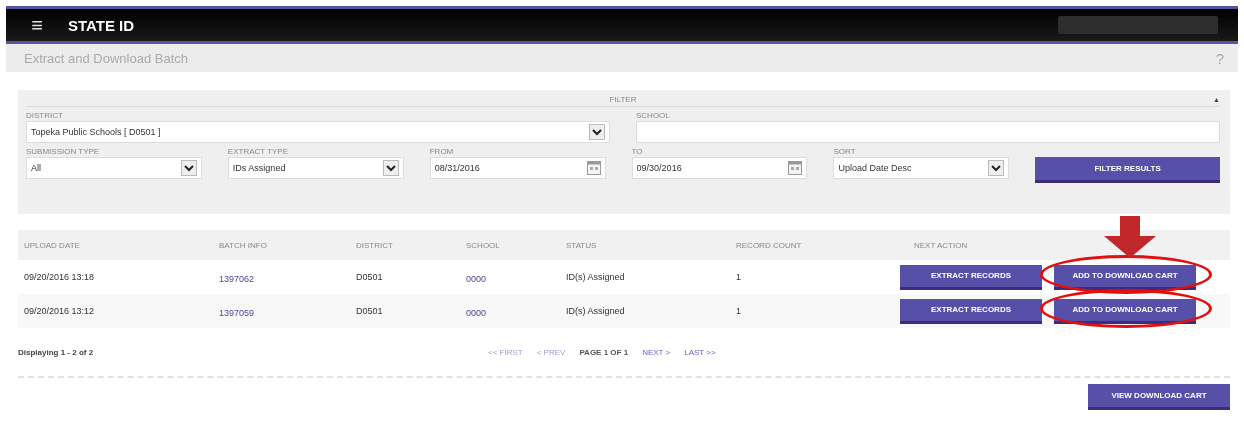 The width and height of the screenshot is (1244, 427). Describe the element at coordinates (442, 151) in the screenshot. I see `field-label: FROM` at that location.